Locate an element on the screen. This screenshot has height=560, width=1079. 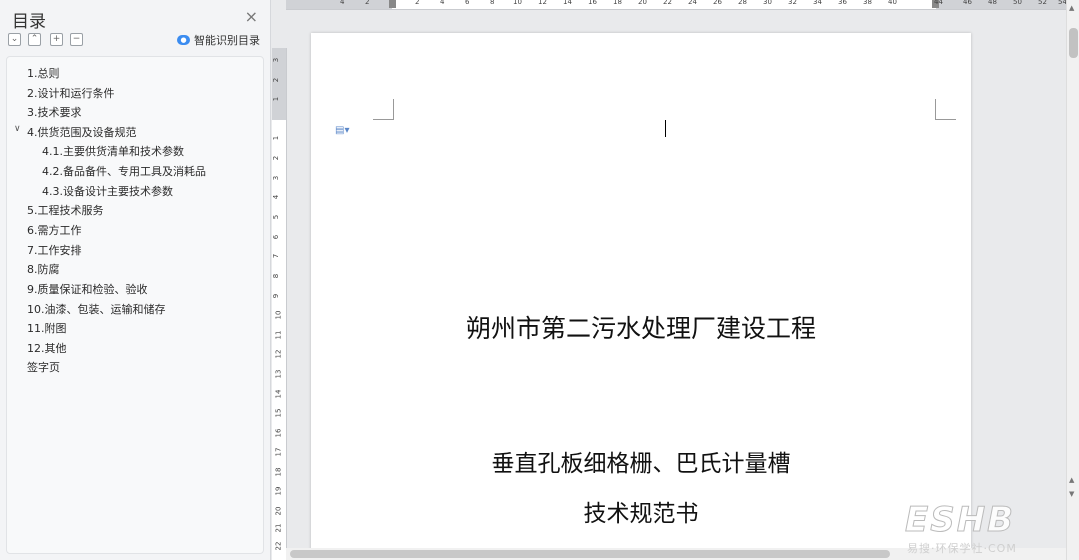
ruler-number: 34 is located at coordinates (817, 3).